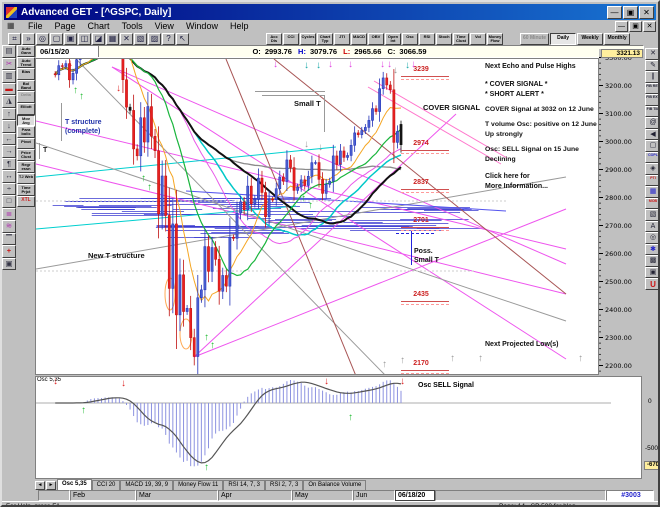 This screenshot has width=660, height=507. I want to click on stop-icon: ▬, so click(9, 88).